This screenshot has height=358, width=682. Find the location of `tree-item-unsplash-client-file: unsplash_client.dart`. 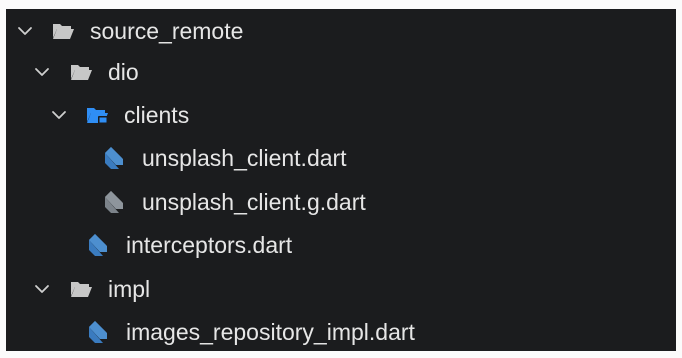

tree-item-unsplash-client-file: unsplash_client.dart is located at coordinates (341, 158).